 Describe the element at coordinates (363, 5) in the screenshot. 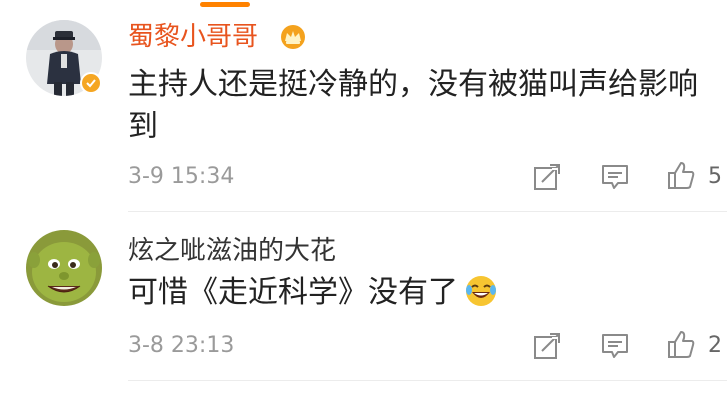

I see `top-tab-indicator` at that location.